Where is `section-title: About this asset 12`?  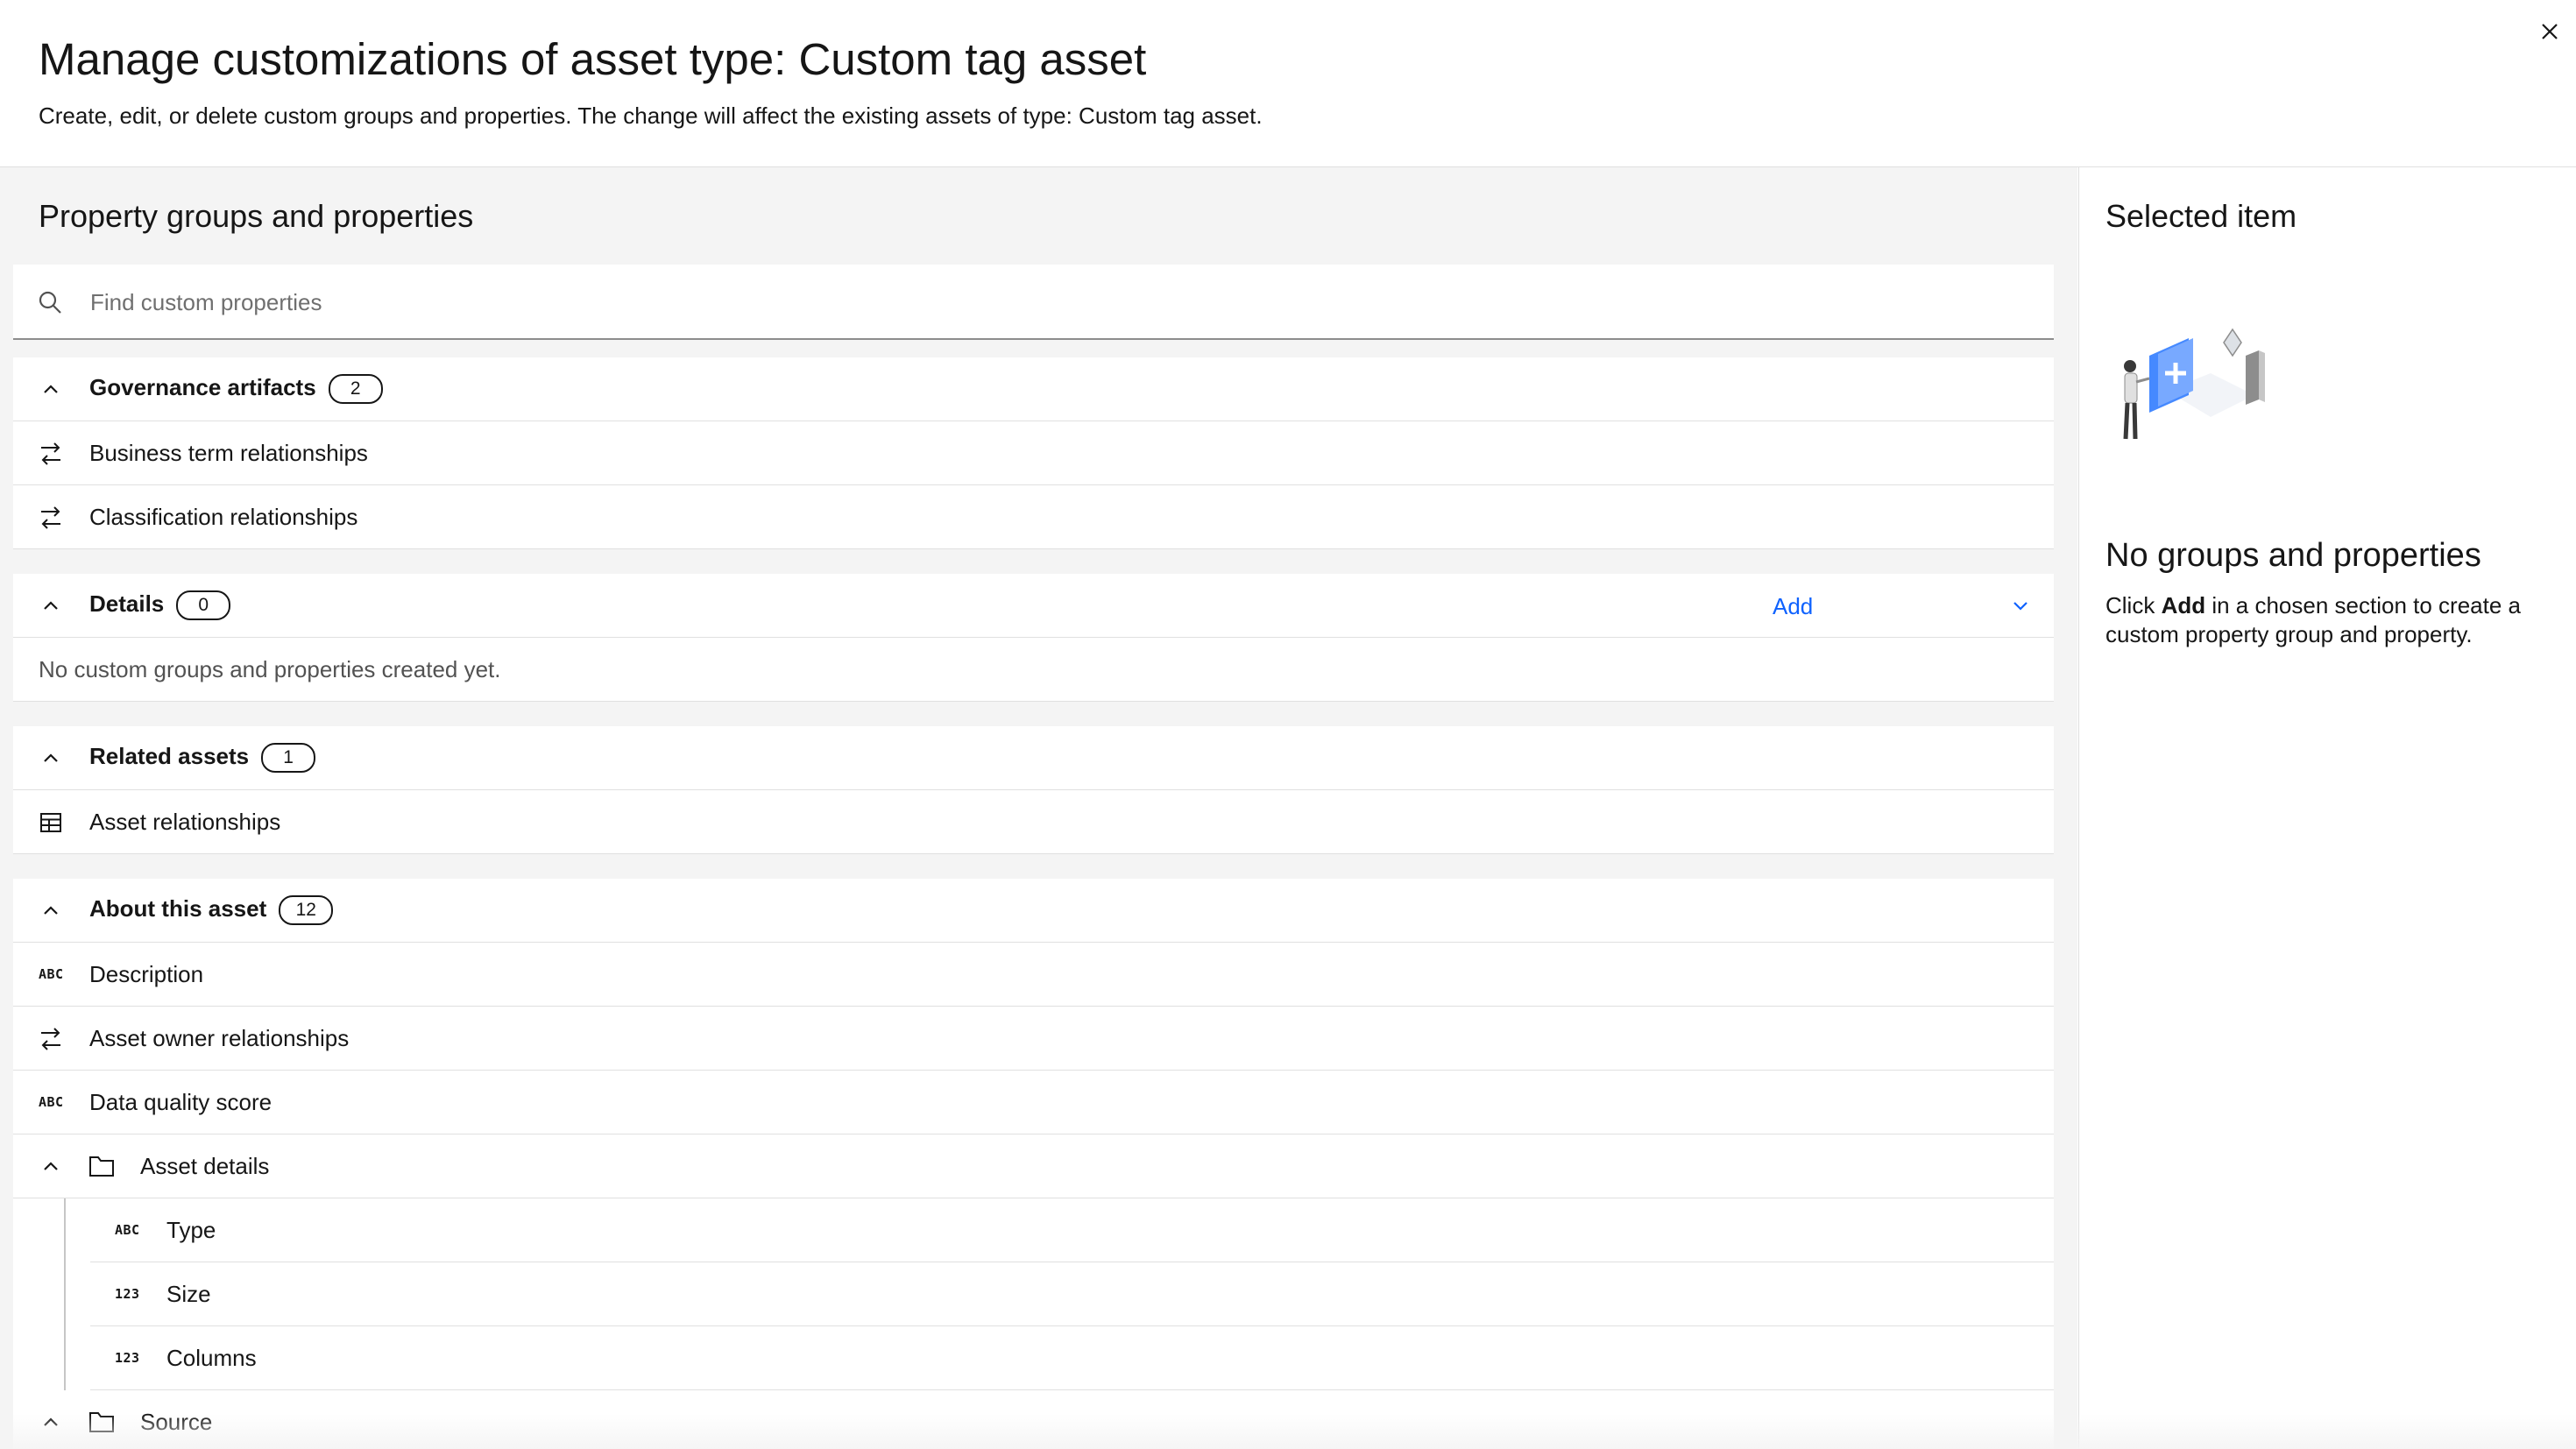 section-title: About this asset 12 is located at coordinates (211, 910).